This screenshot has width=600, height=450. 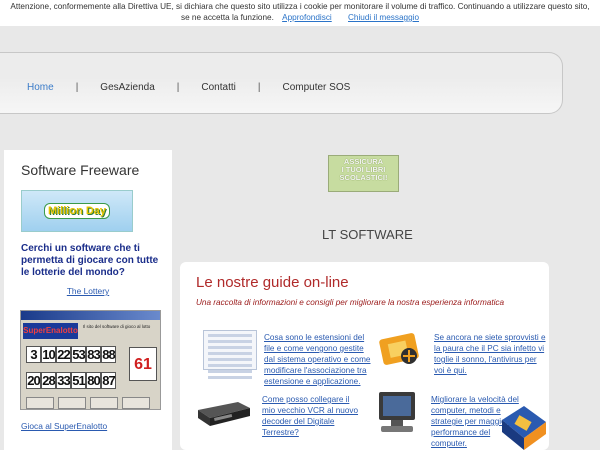 What do you see at coordinates (48, 354) in the screenshot?
I see `number-cell: 10` at bounding box center [48, 354].